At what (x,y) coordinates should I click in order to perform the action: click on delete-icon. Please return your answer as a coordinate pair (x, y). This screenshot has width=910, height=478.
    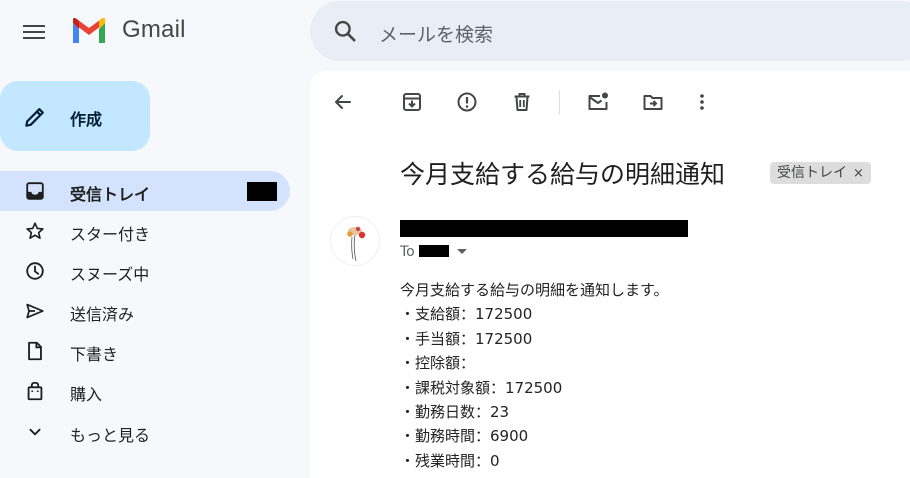
    Looking at the image, I should click on (522, 102).